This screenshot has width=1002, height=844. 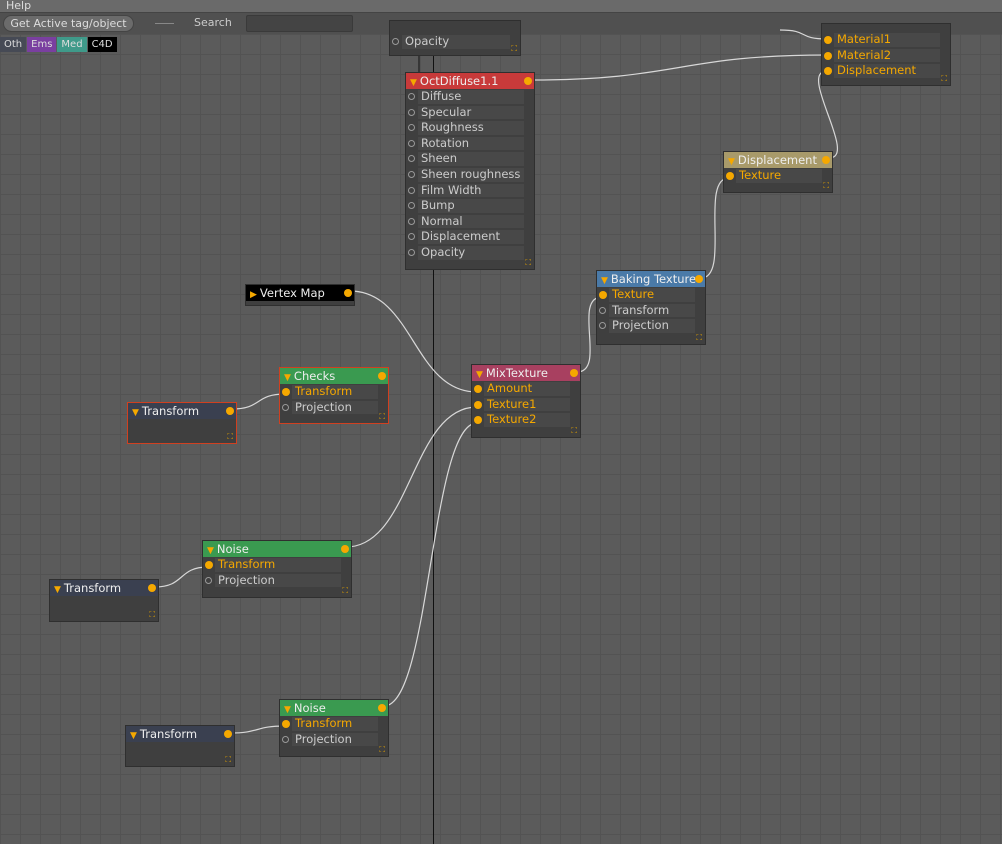 What do you see at coordinates (470, 144) in the screenshot?
I see `input-port-row: Rotation` at bounding box center [470, 144].